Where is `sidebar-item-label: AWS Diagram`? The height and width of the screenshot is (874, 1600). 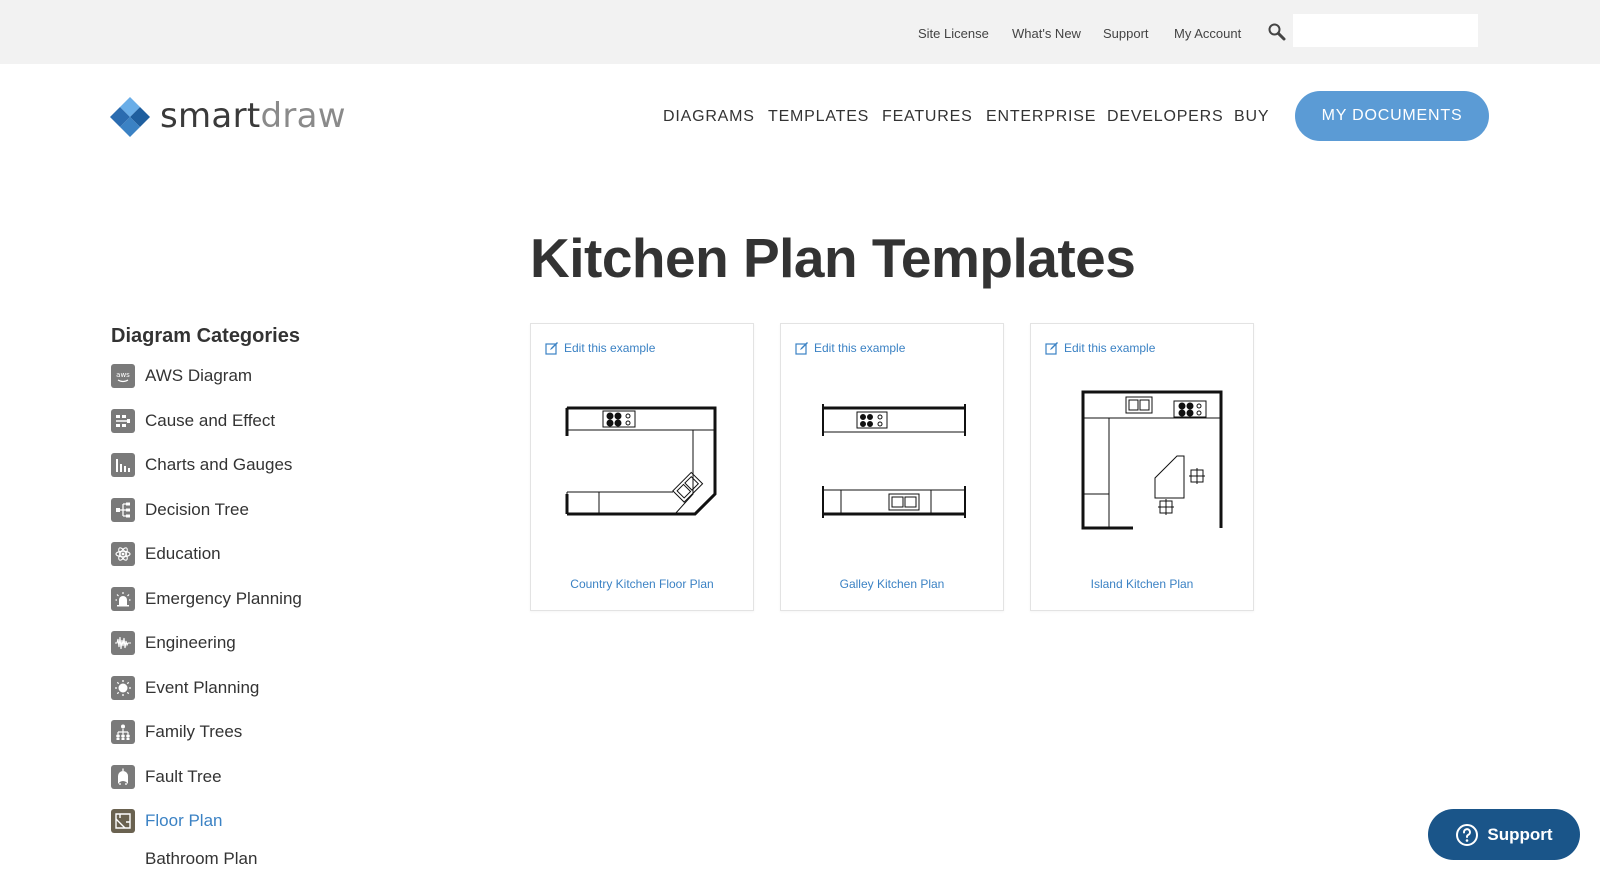 sidebar-item-label: AWS Diagram is located at coordinates (199, 375).